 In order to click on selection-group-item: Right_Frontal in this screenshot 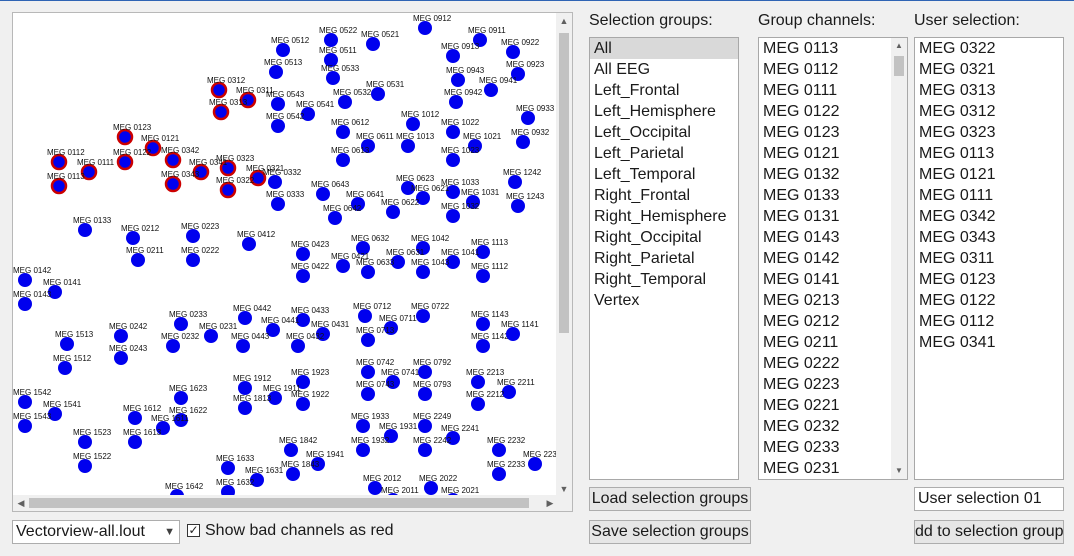, I will do `click(664, 195)`.